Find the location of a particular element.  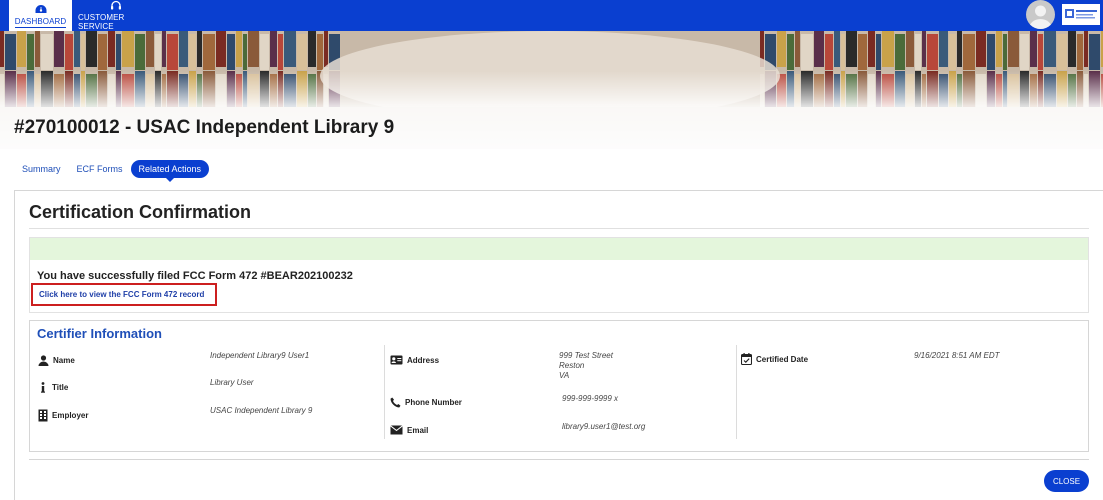

heading-divider is located at coordinates (559, 228).